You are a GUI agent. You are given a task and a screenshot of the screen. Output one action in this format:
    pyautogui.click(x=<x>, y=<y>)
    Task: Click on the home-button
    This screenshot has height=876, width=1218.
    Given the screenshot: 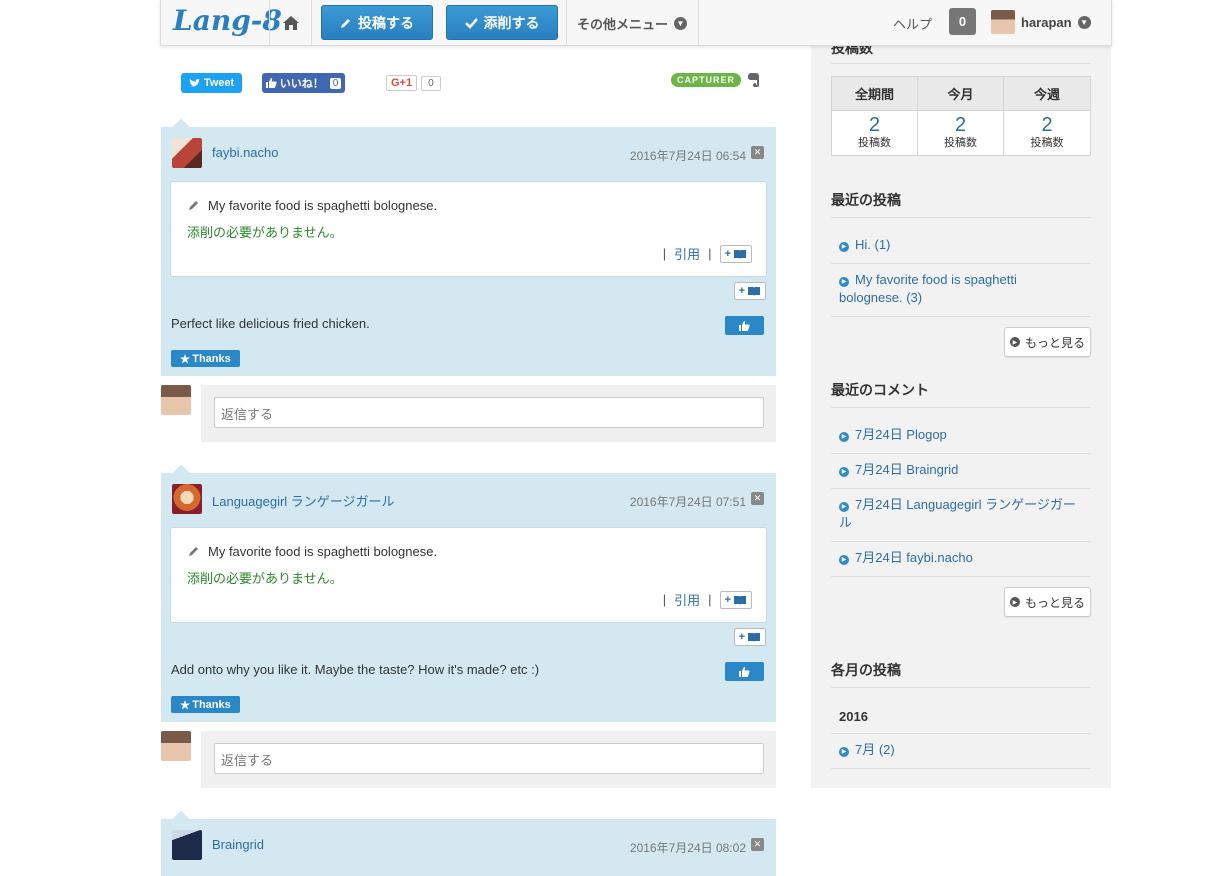 What is the action you would take?
    pyautogui.click(x=291, y=23)
    